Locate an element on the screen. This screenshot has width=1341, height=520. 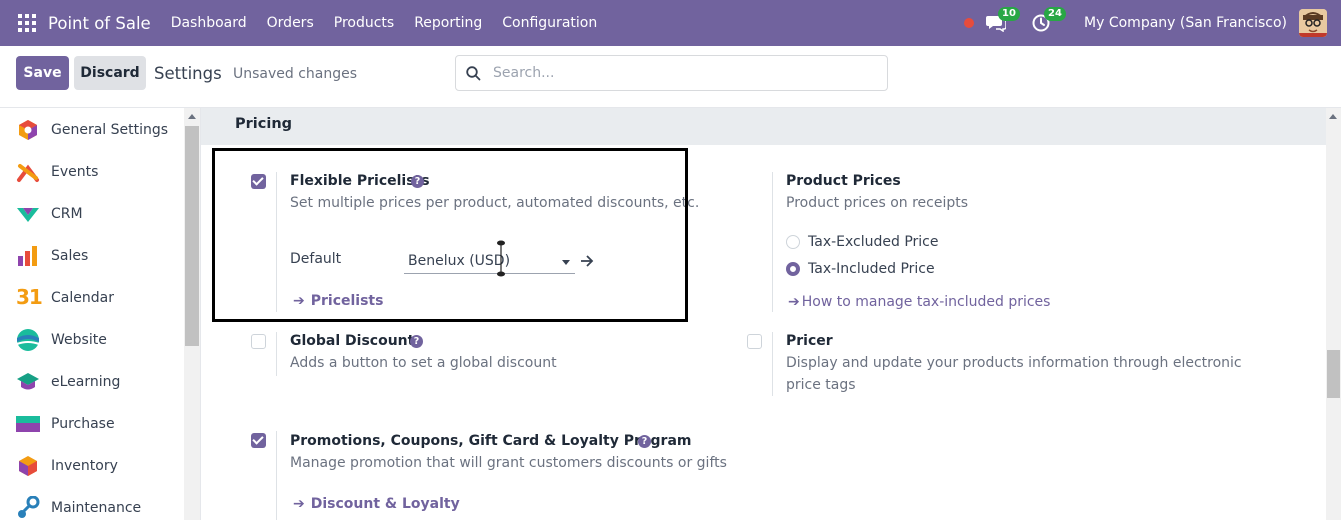
product-prices-desc: Product prices on receipts is located at coordinates (877, 203).